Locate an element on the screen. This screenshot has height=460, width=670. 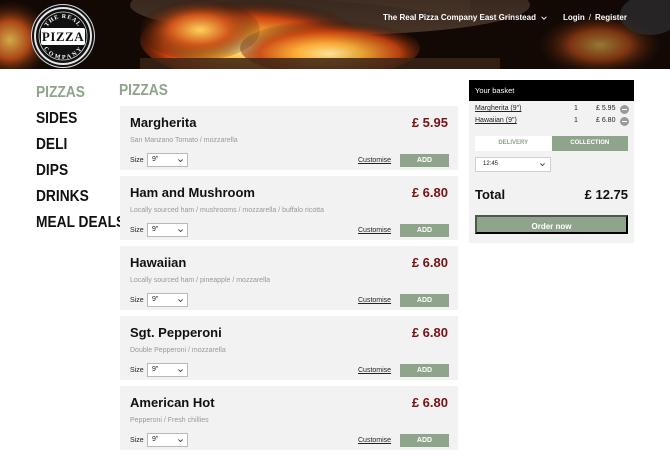
svg-text: COMPANY is located at coordinates (63, 53).